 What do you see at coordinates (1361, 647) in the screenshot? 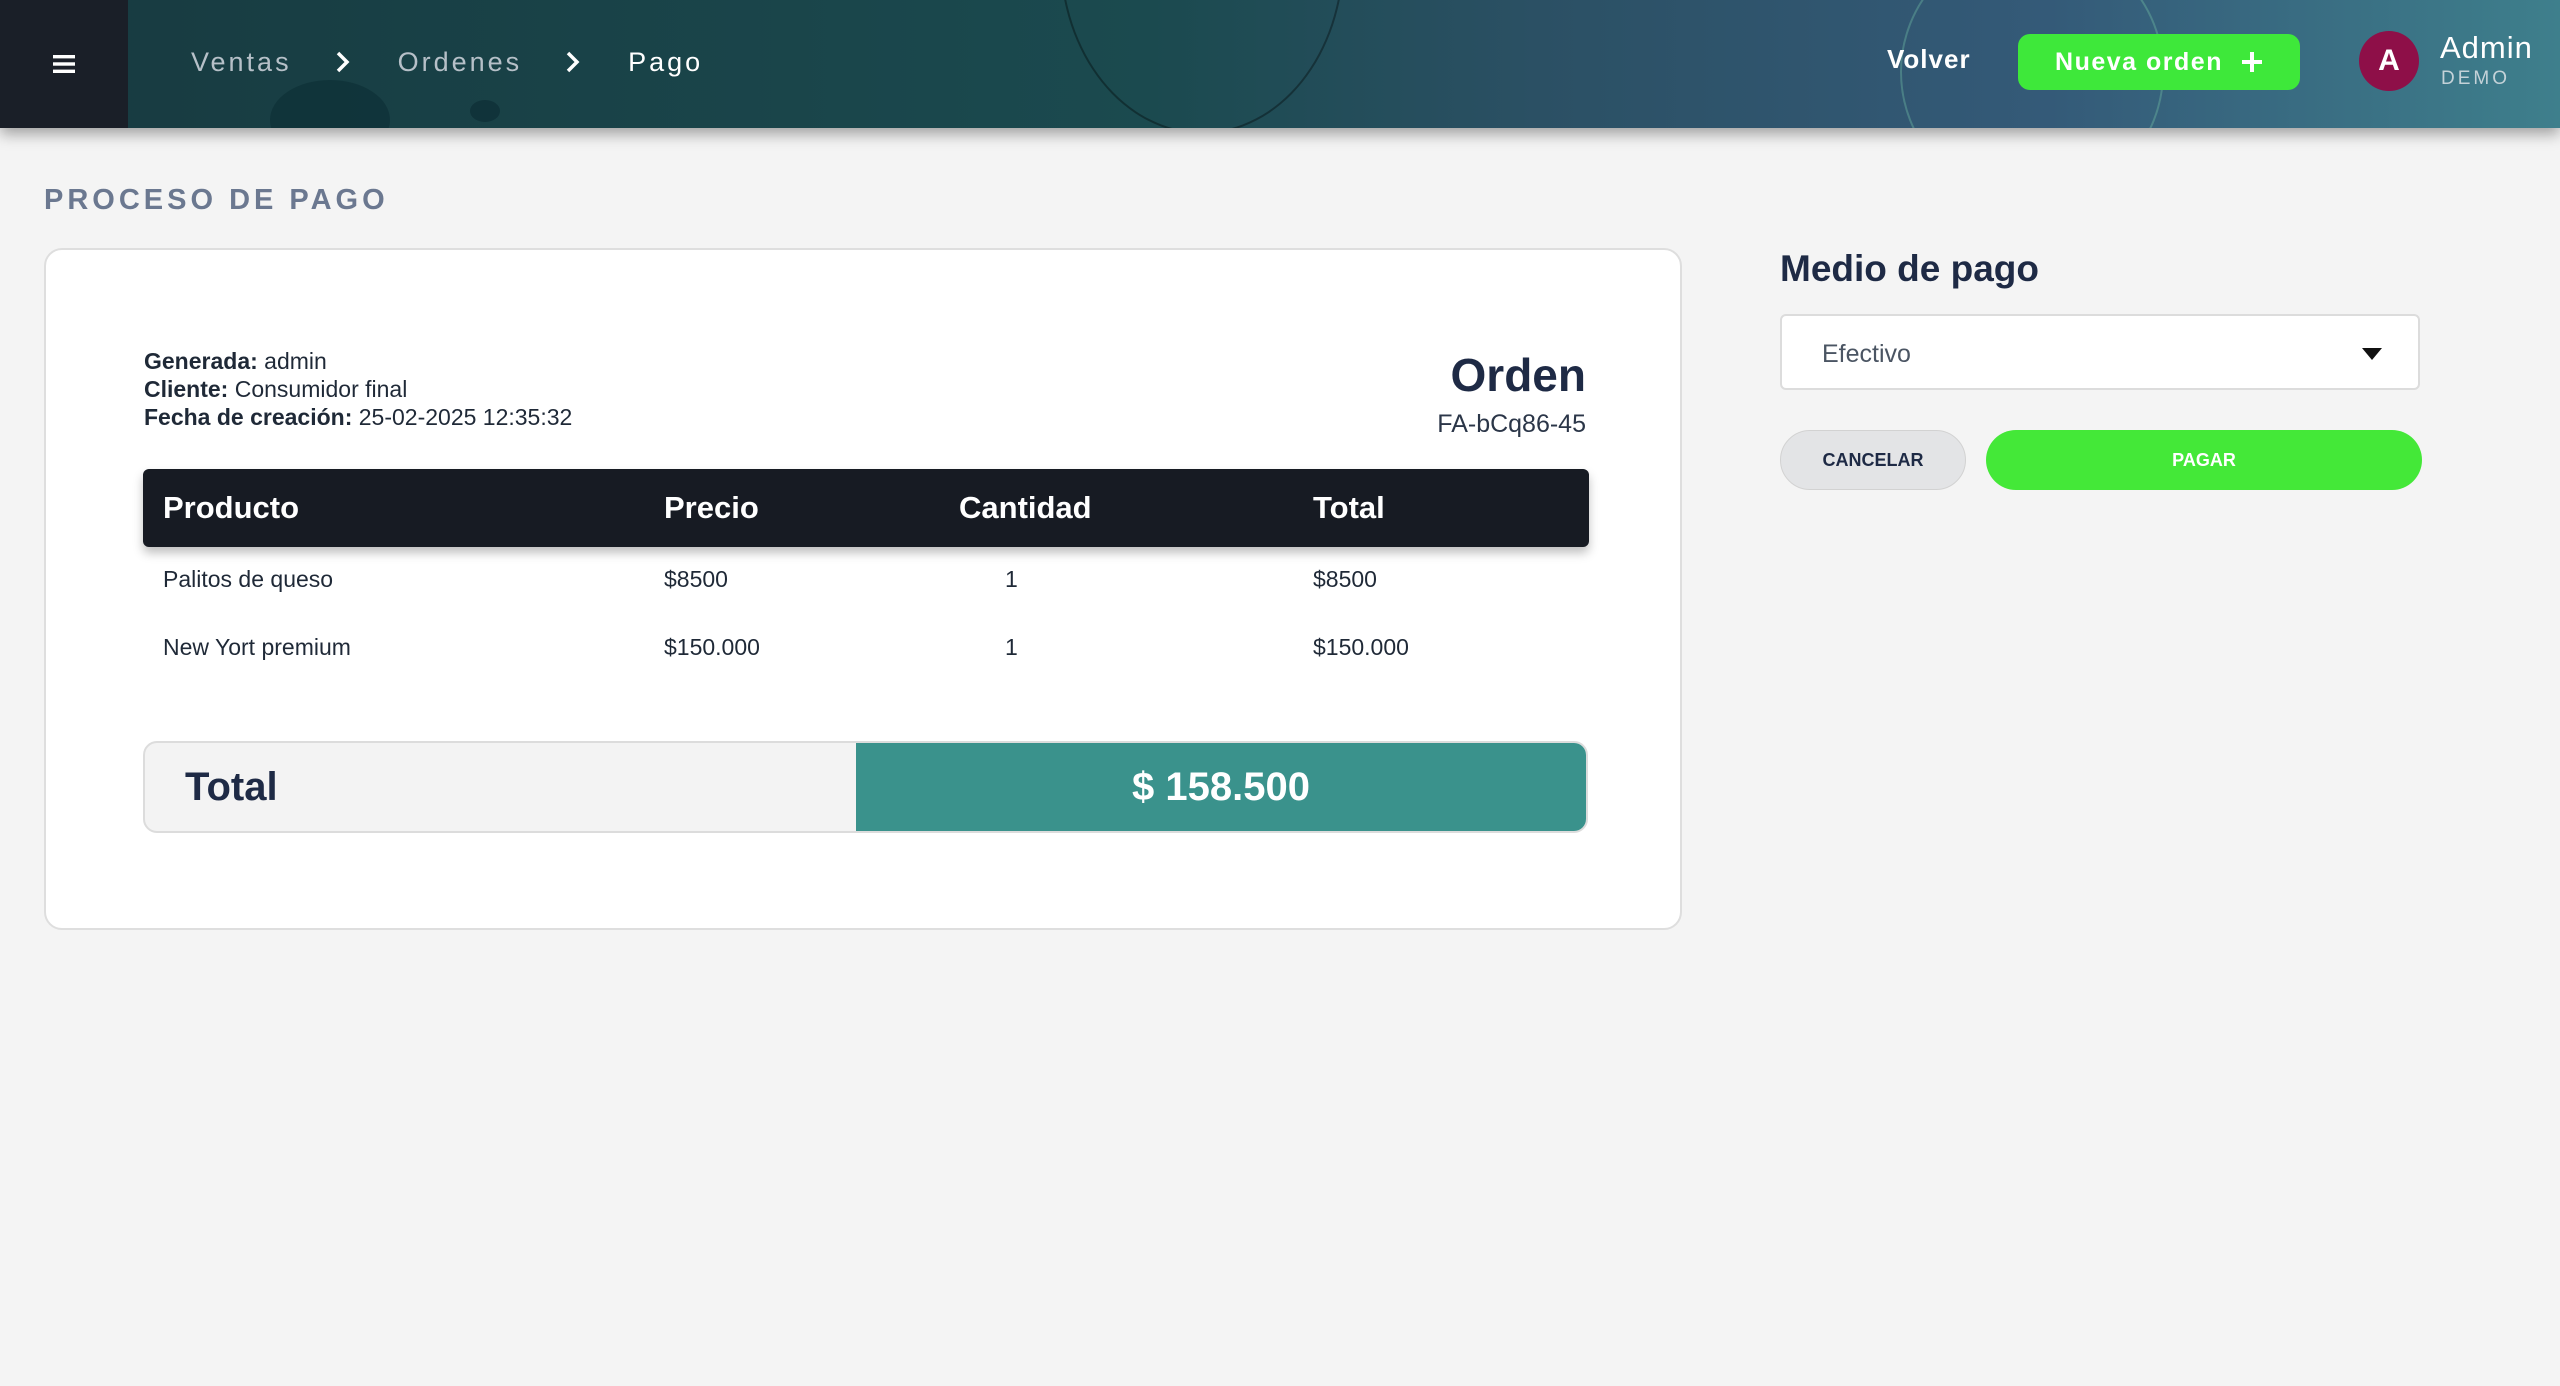
I see `cell-total: $150.000` at bounding box center [1361, 647].